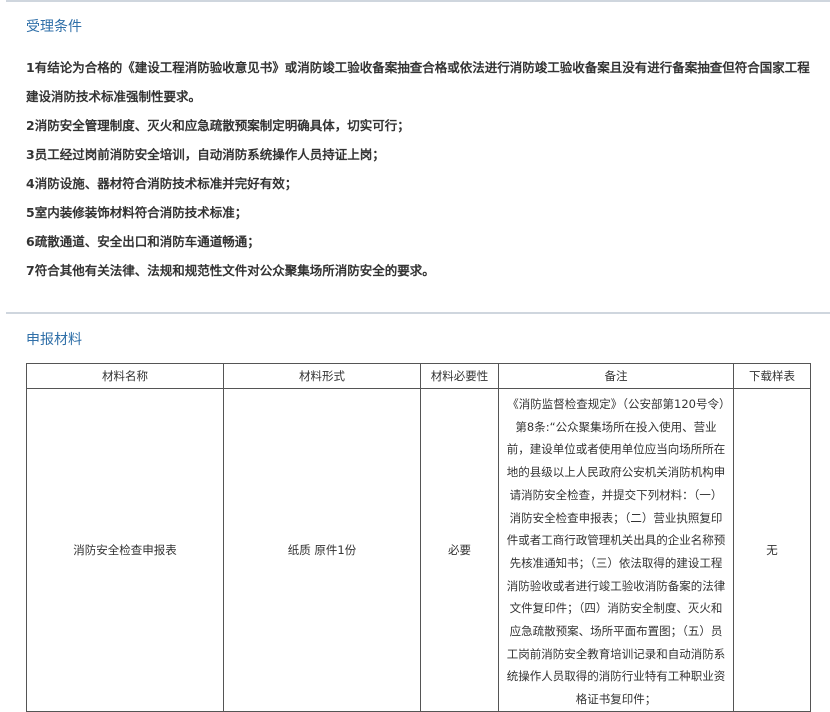 Image resolution: width=830 pixels, height=712 pixels. I want to click on column-header-necessity: 材料必要性, so click(459, 376).